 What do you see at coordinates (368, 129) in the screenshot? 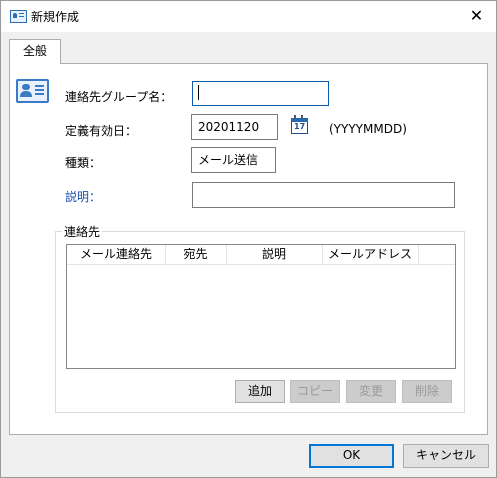
I see `date-format-hint: (YYYYMMDD)` at bounding box center [368, 129].